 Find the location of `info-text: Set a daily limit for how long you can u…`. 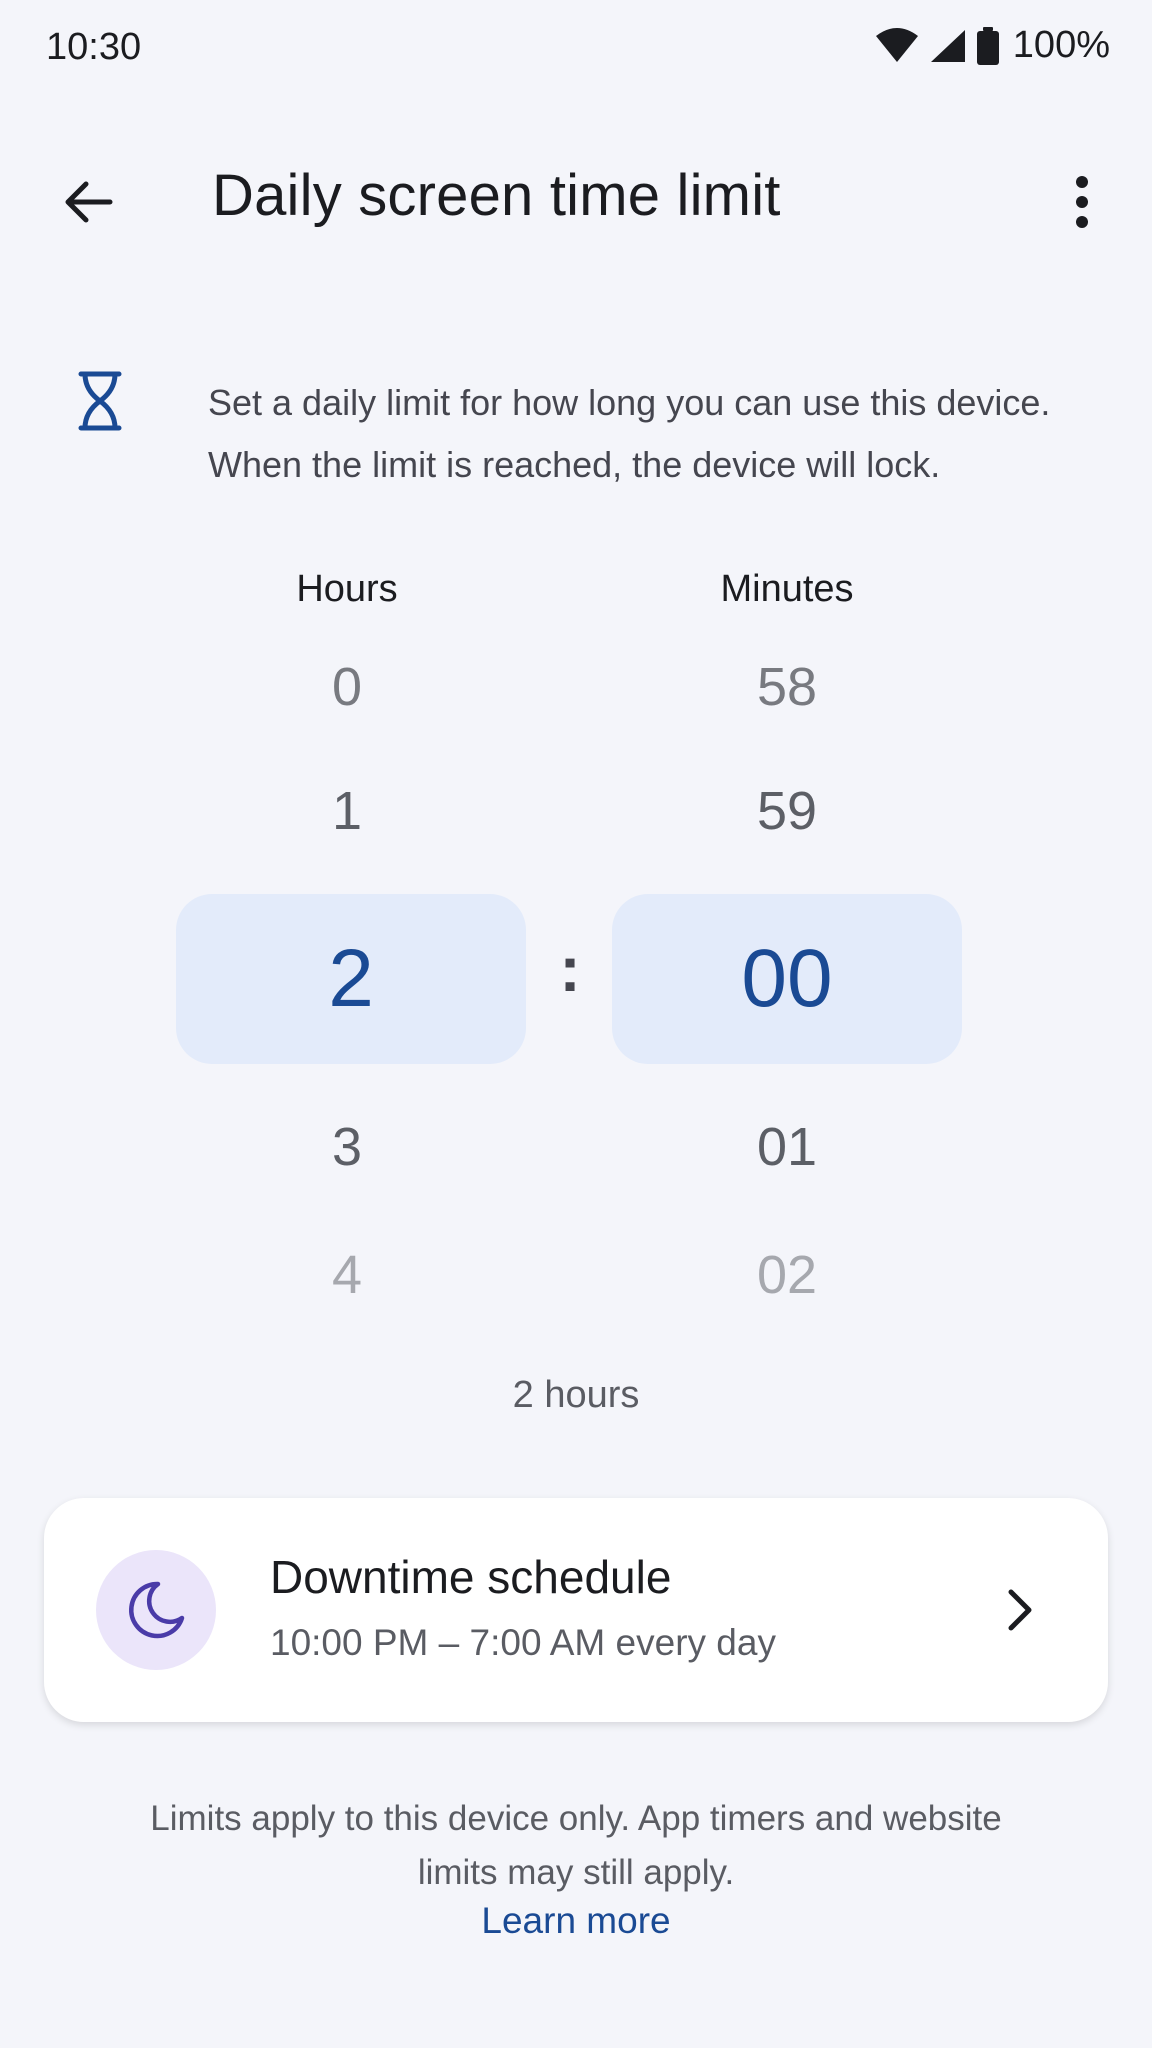

info-text: Set a daily limit for how long you can u… is located at coordinates (648, 434).